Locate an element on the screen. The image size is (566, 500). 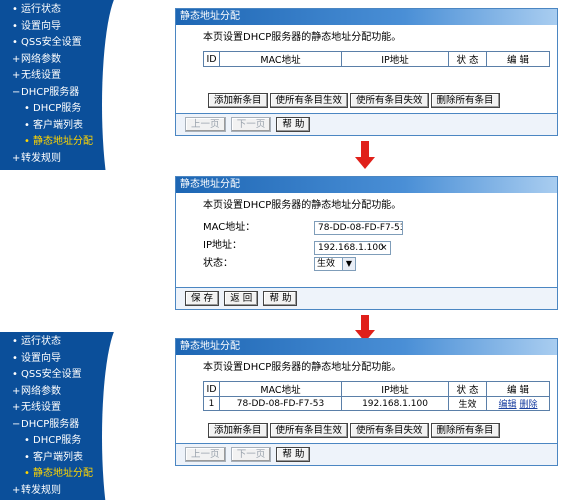
col-edit: 编 辑 is located at coordinates (518, 389).